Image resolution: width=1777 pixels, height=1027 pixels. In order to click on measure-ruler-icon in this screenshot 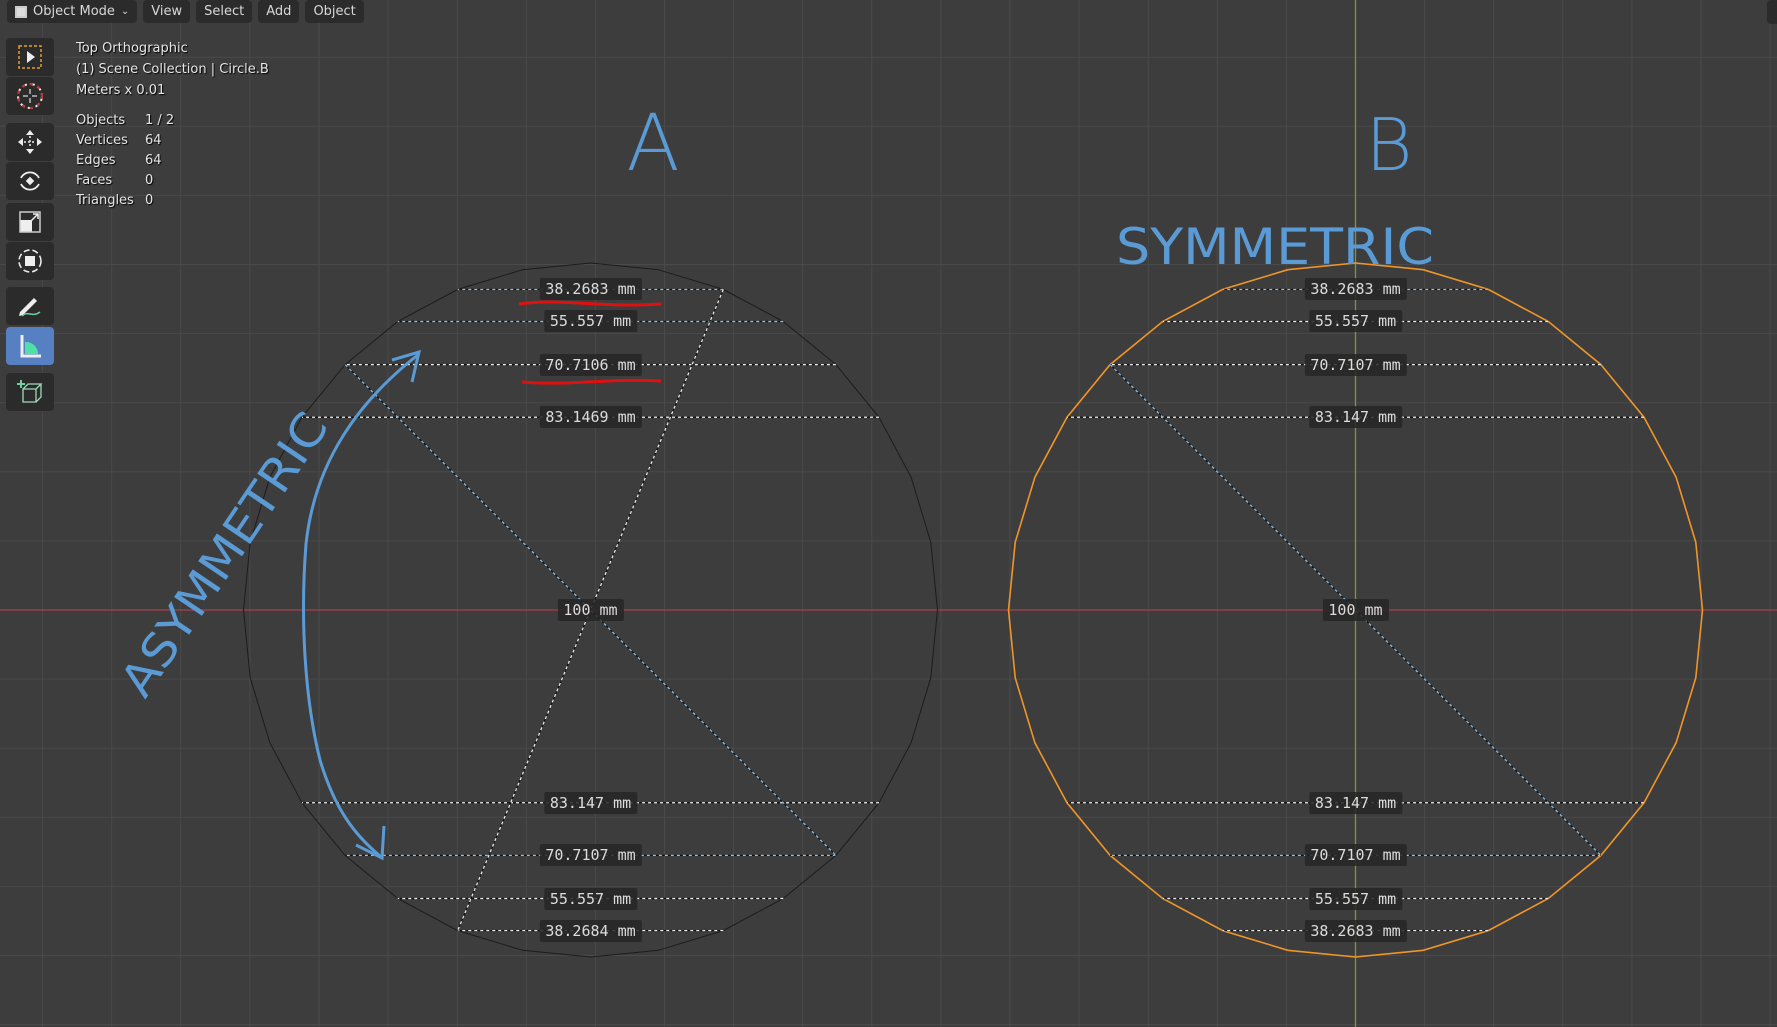, I will do `click(30, 346)`.